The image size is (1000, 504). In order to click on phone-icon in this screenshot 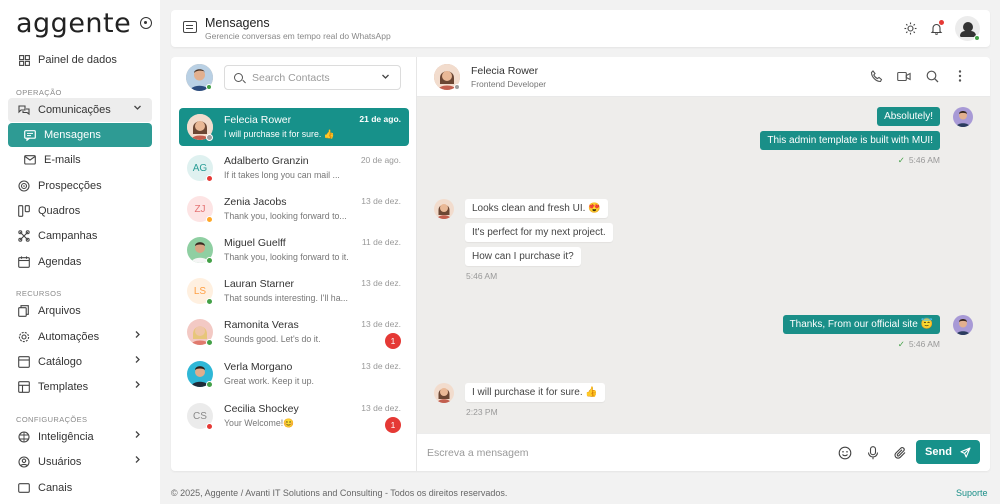, I will do `click(876, 76)`.